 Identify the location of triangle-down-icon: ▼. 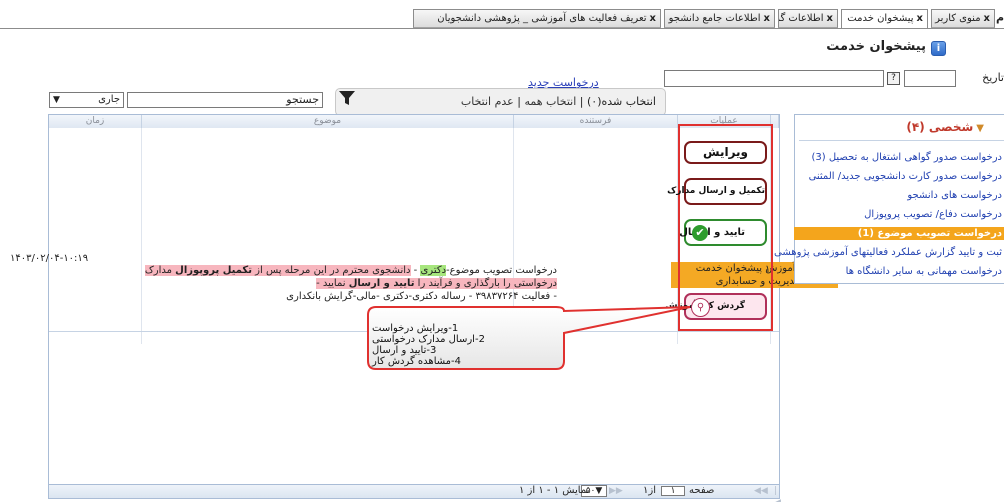
(980, 128).